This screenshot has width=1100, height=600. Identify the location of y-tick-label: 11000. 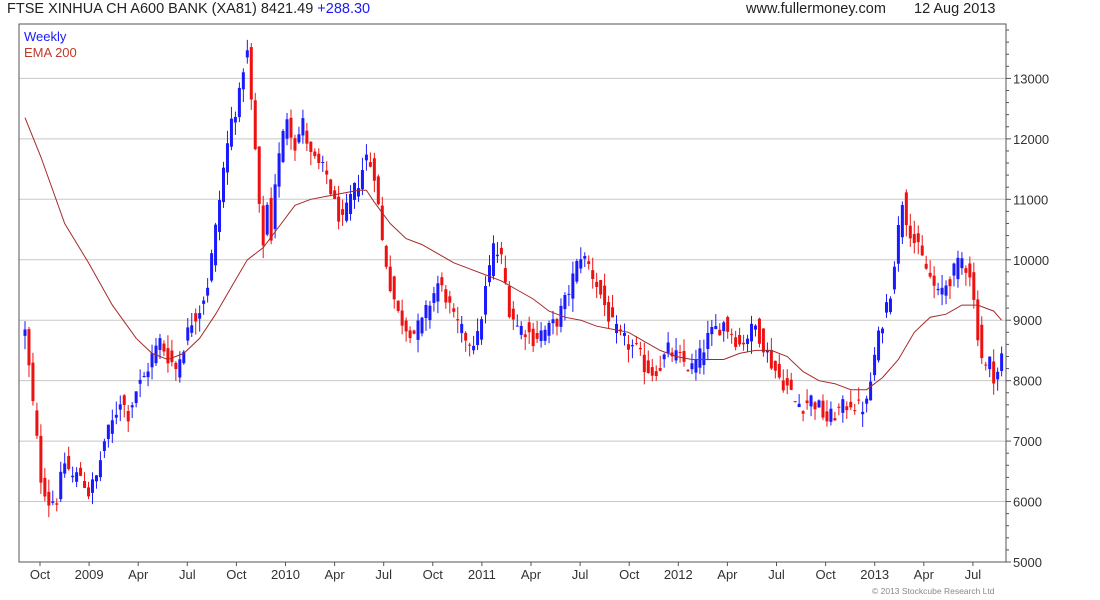
(1030, 199).